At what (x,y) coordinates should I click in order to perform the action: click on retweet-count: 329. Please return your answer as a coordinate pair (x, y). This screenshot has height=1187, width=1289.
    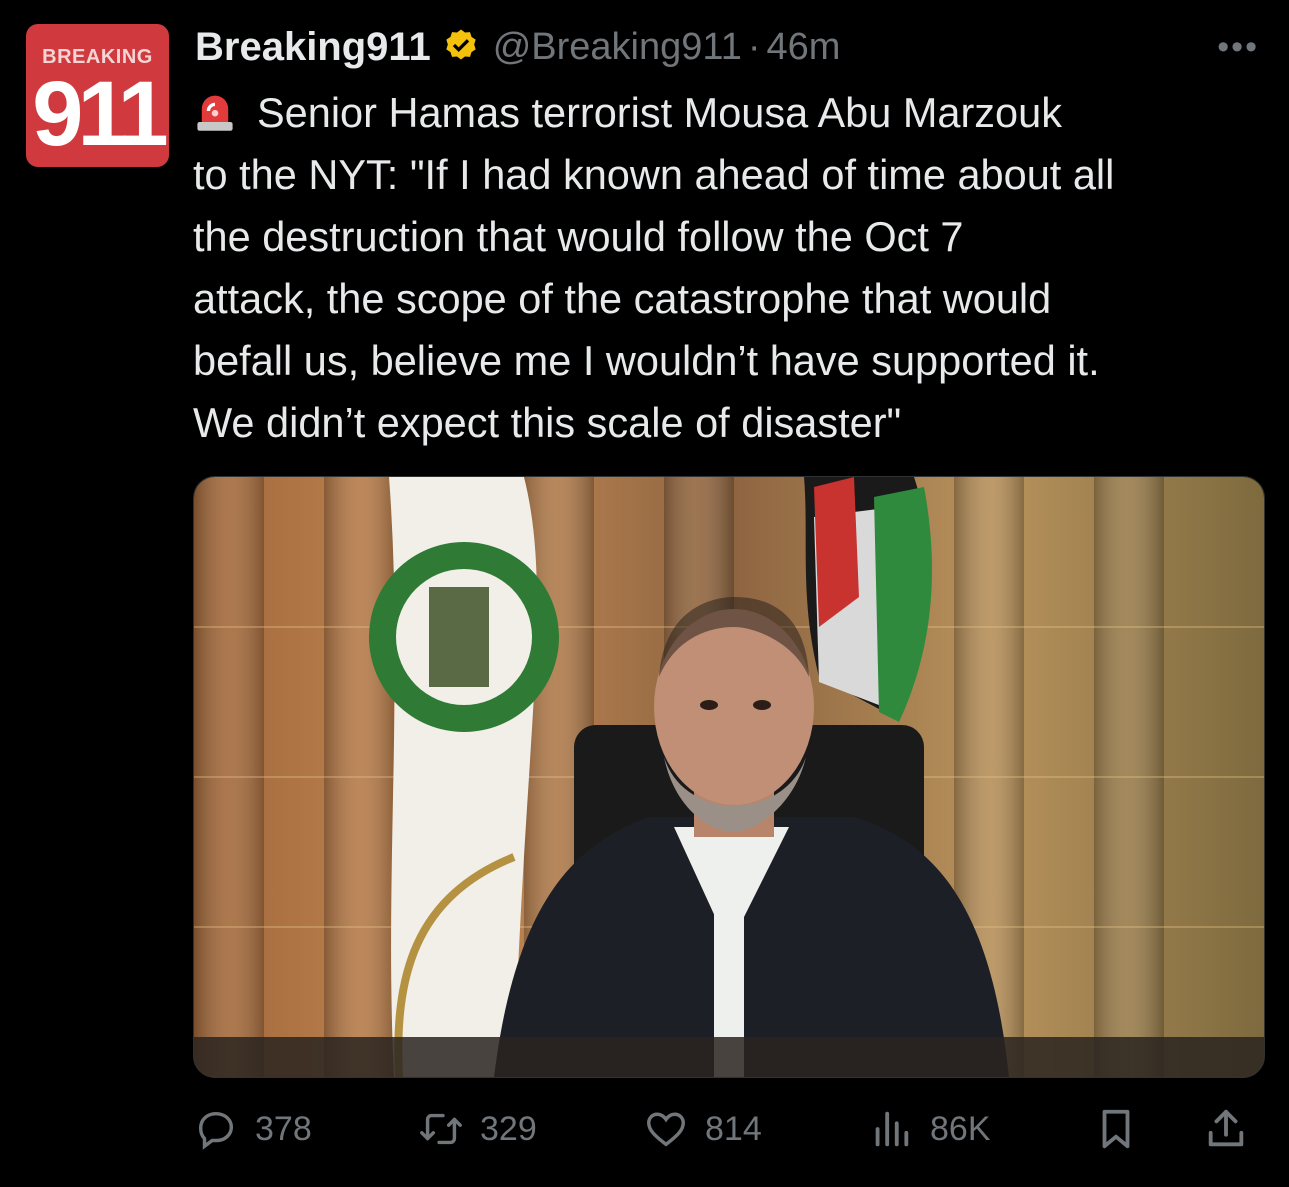
    Looking at the image, I should click on (508, 1128).